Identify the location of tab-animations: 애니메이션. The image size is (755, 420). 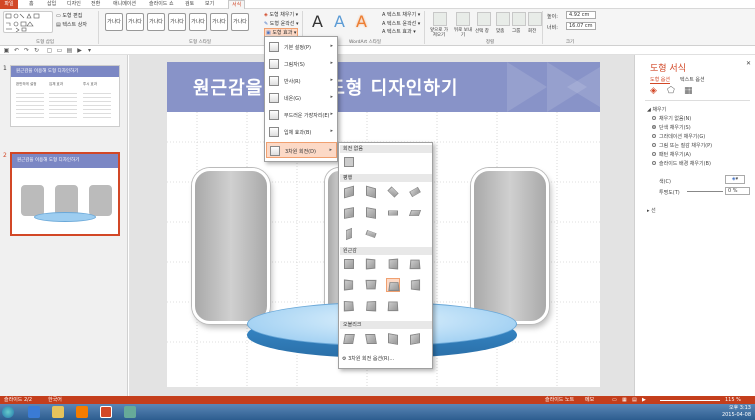
(124, 4).